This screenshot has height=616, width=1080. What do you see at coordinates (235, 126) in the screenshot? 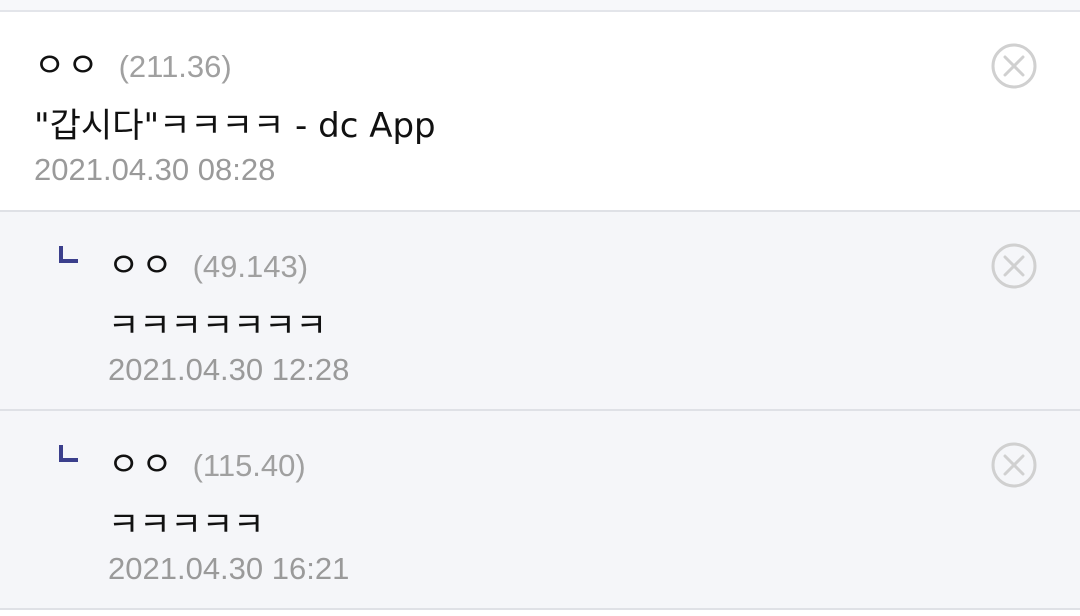
I see `comment-text: "갑시다"ㅋㅋㅋㅋ - dc App` at bounding box center [235, 126].